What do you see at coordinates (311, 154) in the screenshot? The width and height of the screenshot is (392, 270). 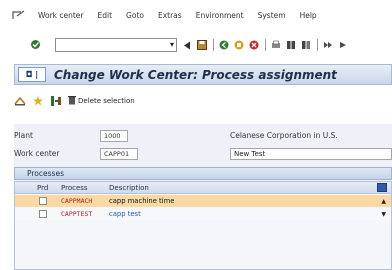 I see `work-center-description: New Test` at bounding box center [311, 154].